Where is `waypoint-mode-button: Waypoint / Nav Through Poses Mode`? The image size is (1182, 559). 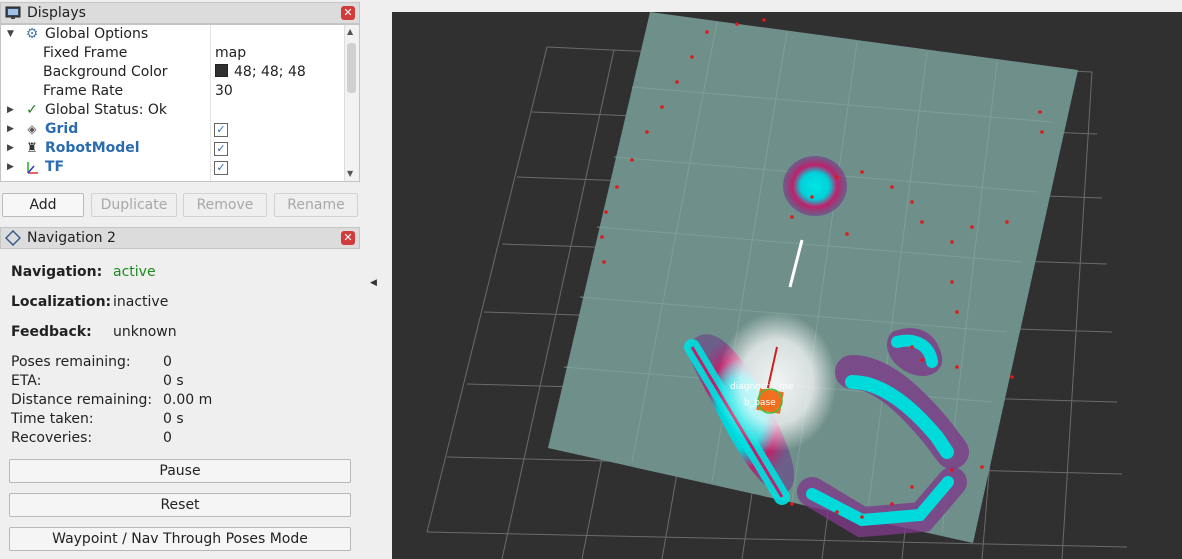
waypoint-mode-button: Waypoint / Nav Through Poses Mode is located at coordinates (180, 539).